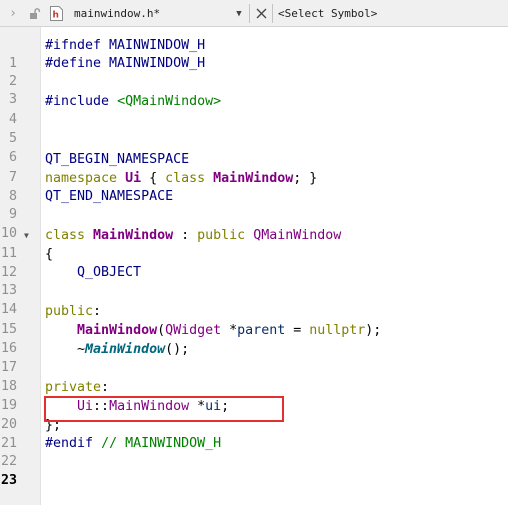 Image resolution: width=508 pixels, height=508 pixels. What do you see at coordinates (254, 320) in the screenshot?
I see `code-line: 15 public:` at bounding box center [254, 320].